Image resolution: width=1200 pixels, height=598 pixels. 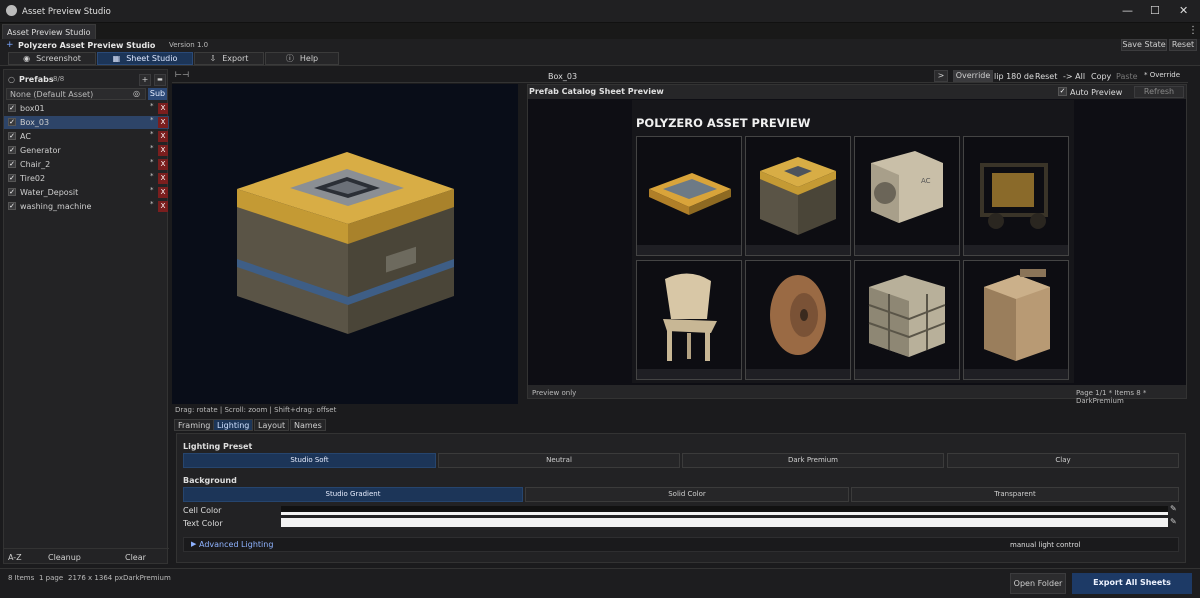 I want to click on minimize-icon: —, so click(x=1127, y=10).